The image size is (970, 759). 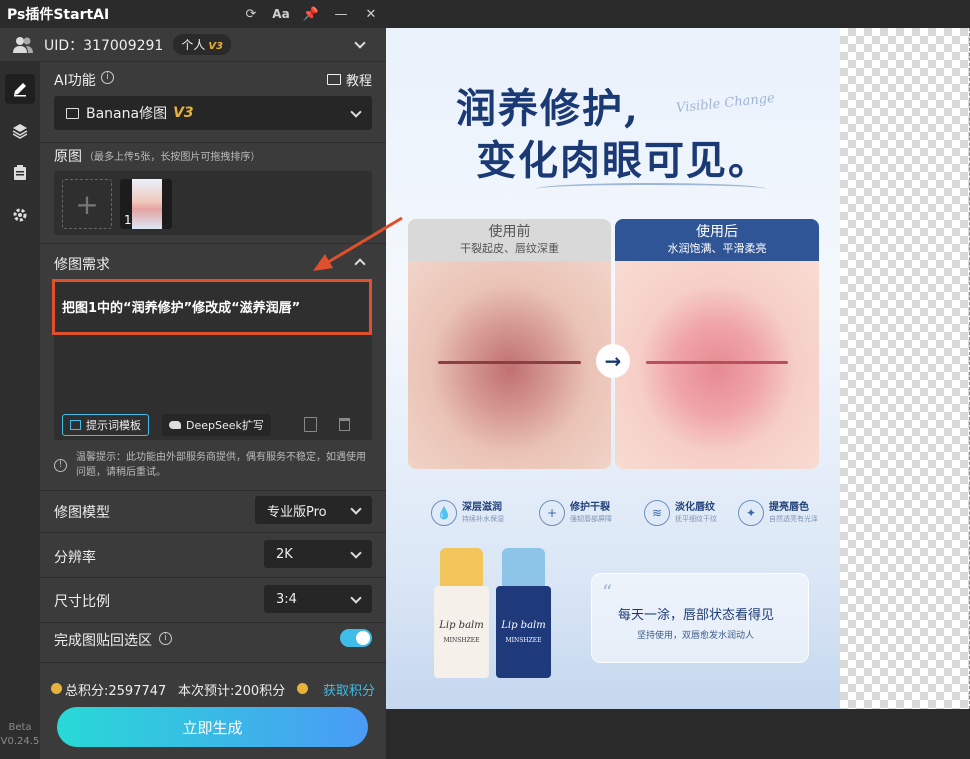 I want to click on feature-item: ≋ 淡化唇纹抚平细纹干纹, so click(x=694, y=513).